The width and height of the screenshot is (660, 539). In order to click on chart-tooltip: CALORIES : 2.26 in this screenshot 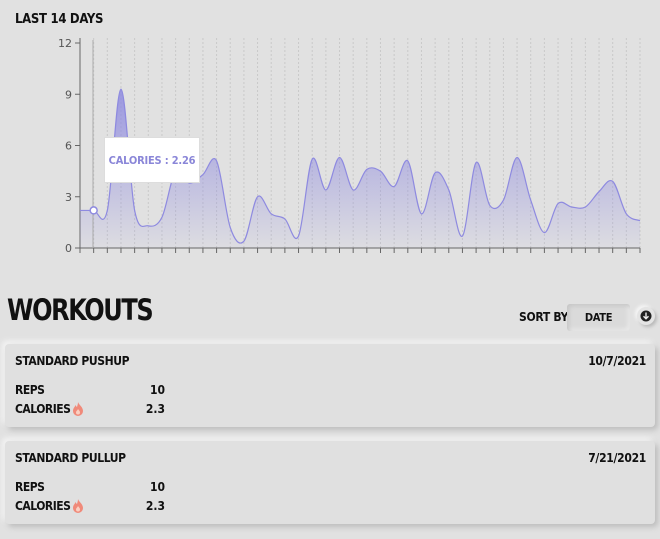, I will do `click(152, 160)`.